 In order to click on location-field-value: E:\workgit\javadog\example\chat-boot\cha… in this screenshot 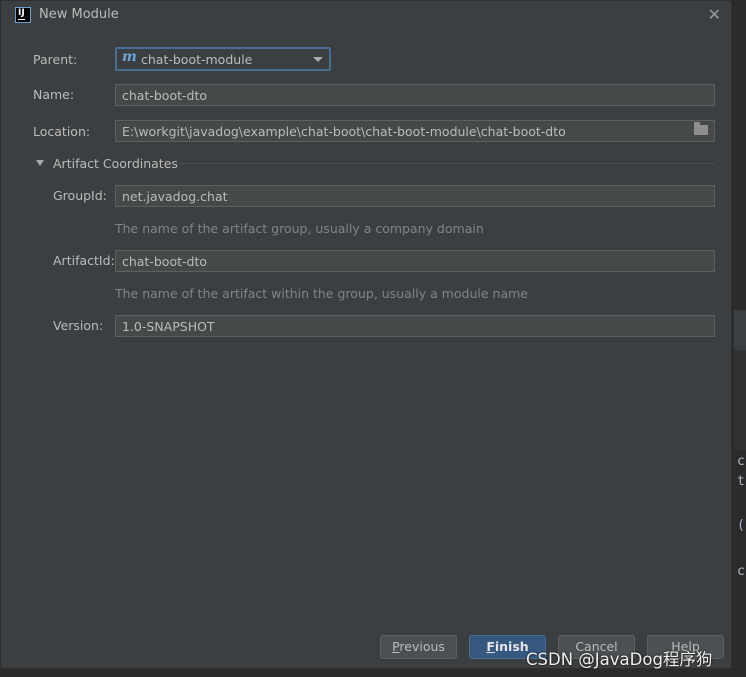, I will do `click(344, 131)`.